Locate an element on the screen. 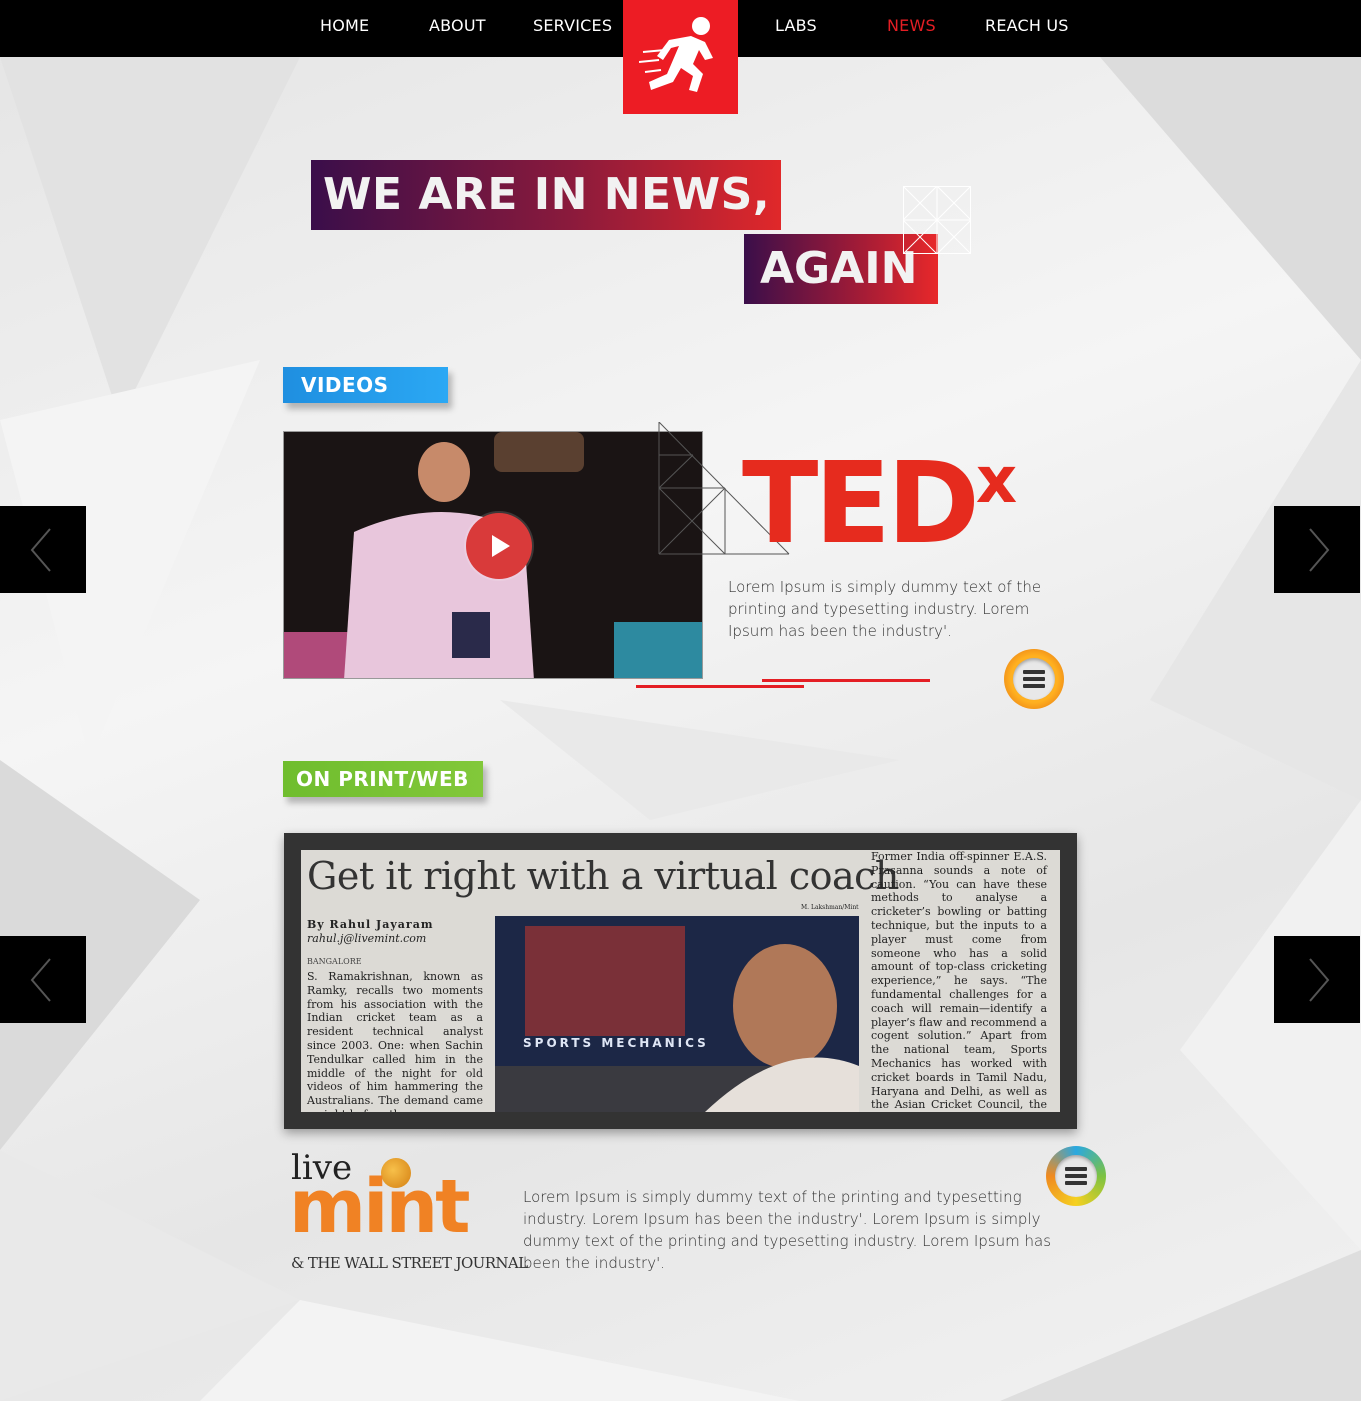 This screenshot has height=1401, width=1361. livemint-tagline: & THE WALL STREET JOURNAL is located at coordinates (409, 1263).